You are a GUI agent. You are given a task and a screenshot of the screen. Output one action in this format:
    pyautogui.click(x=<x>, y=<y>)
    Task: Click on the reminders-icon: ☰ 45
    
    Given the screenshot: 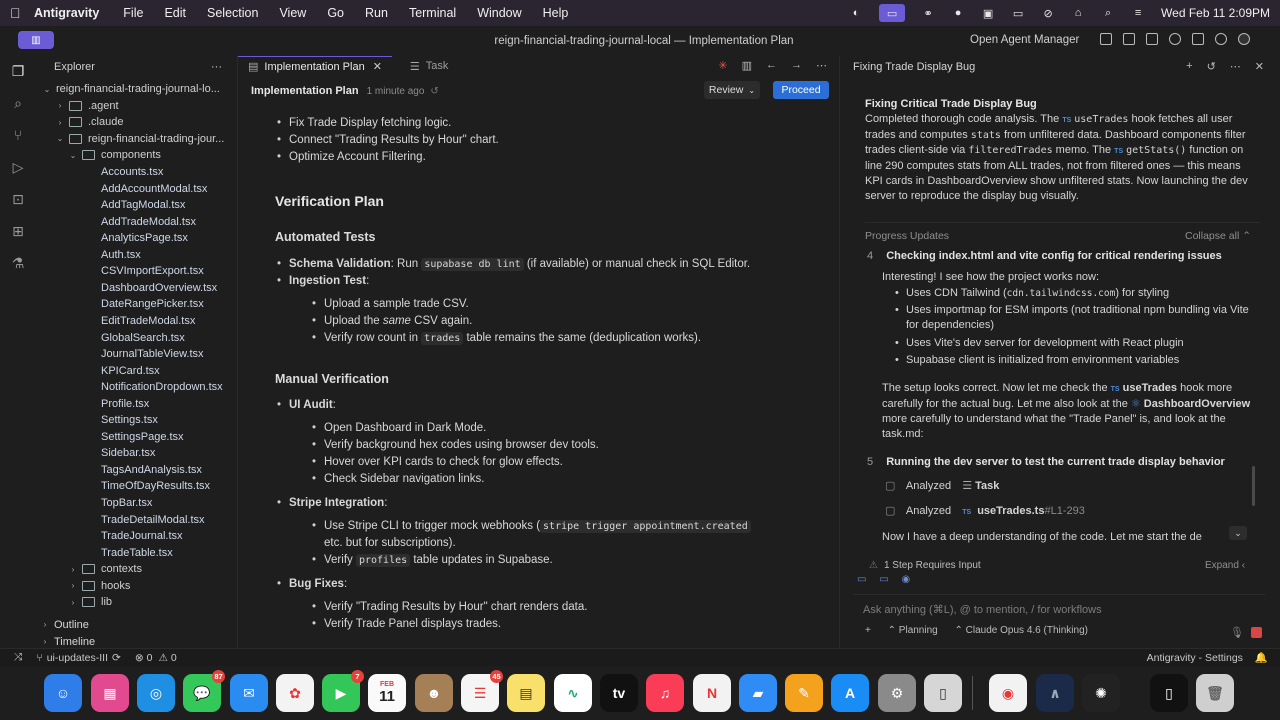 What is the action you would take?
    pyautogui.click(x=482, y=691)
    